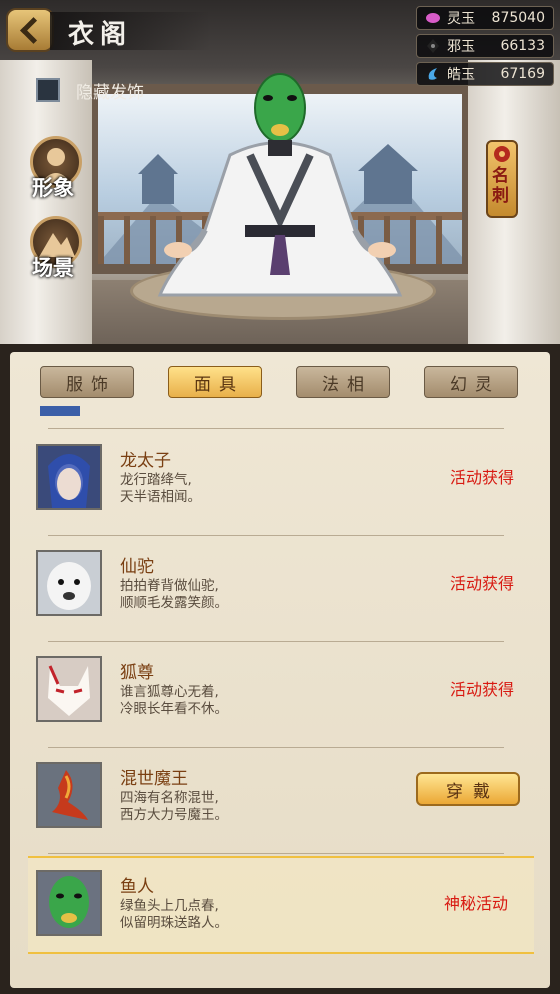  What do you see at coordinates (174, 914) in the screenshot?
I see `item-description: 绿鱼头上几点春, 似留明珠送路人。` at bounding box center [174, 914].